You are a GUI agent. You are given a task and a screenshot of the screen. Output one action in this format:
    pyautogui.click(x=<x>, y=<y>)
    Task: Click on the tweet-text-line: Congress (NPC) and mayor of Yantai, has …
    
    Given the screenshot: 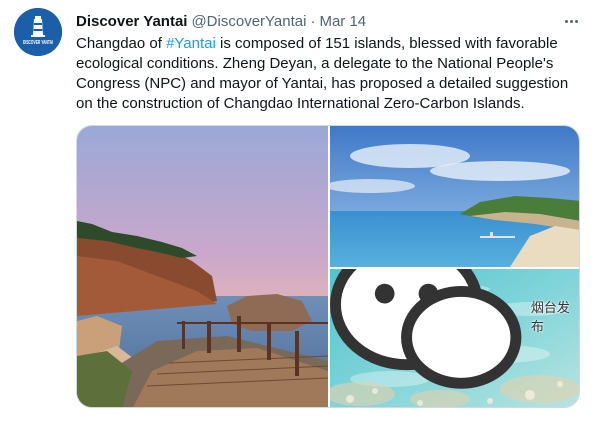 What is the action you would take?
    pyautogui.click(x=331, y=84)
    